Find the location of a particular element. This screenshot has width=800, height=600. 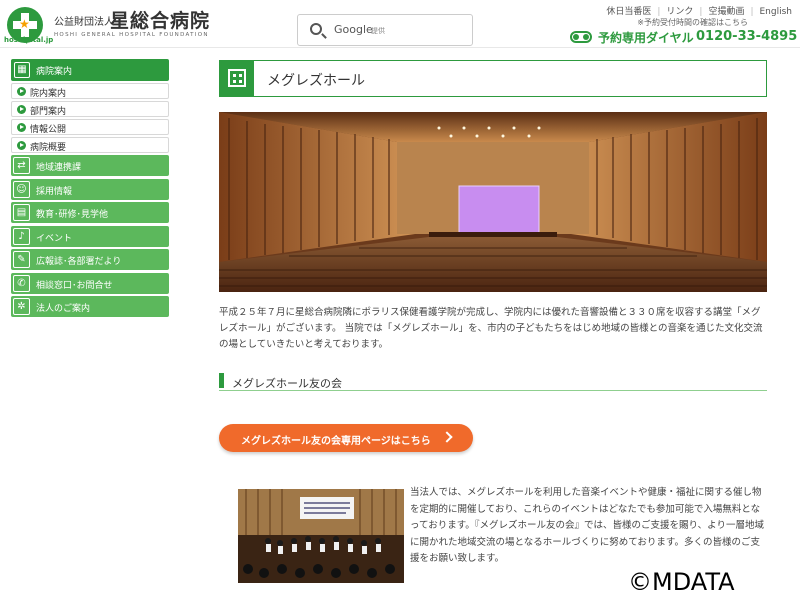

phone-label: 予約専用ダイヤル is located at coordinates (646, 38).